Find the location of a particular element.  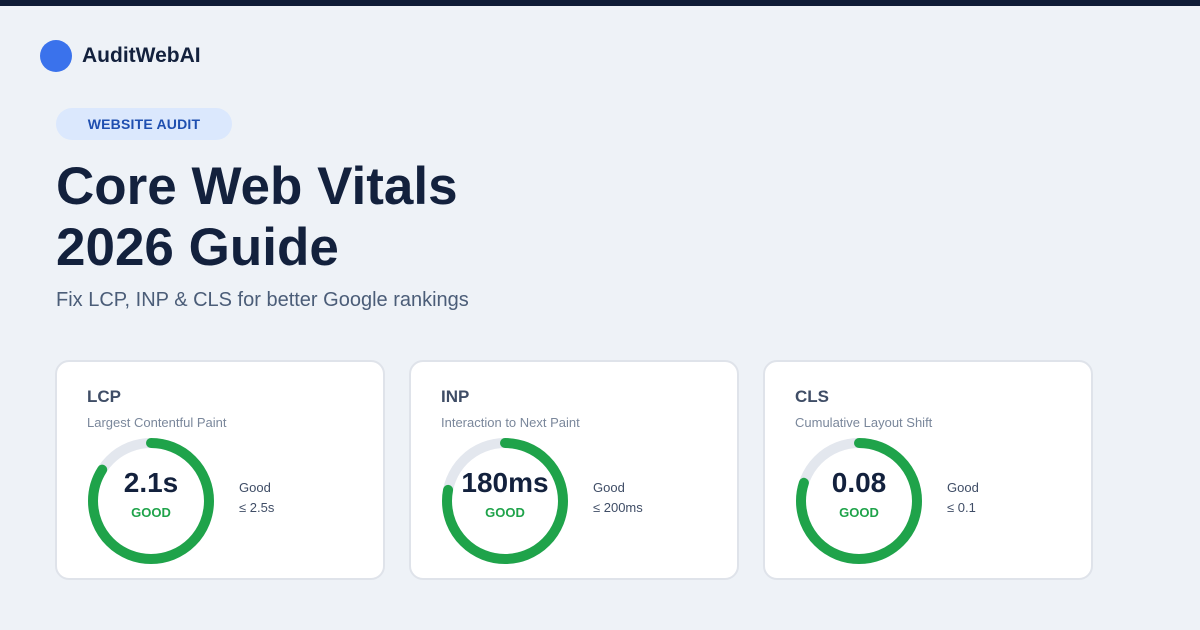

metric-abbr: LCP is located at coordinates (104, 396).